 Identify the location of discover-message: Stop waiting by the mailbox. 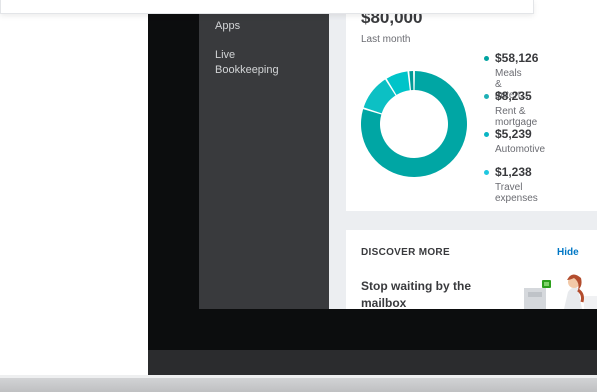
(426, 293).